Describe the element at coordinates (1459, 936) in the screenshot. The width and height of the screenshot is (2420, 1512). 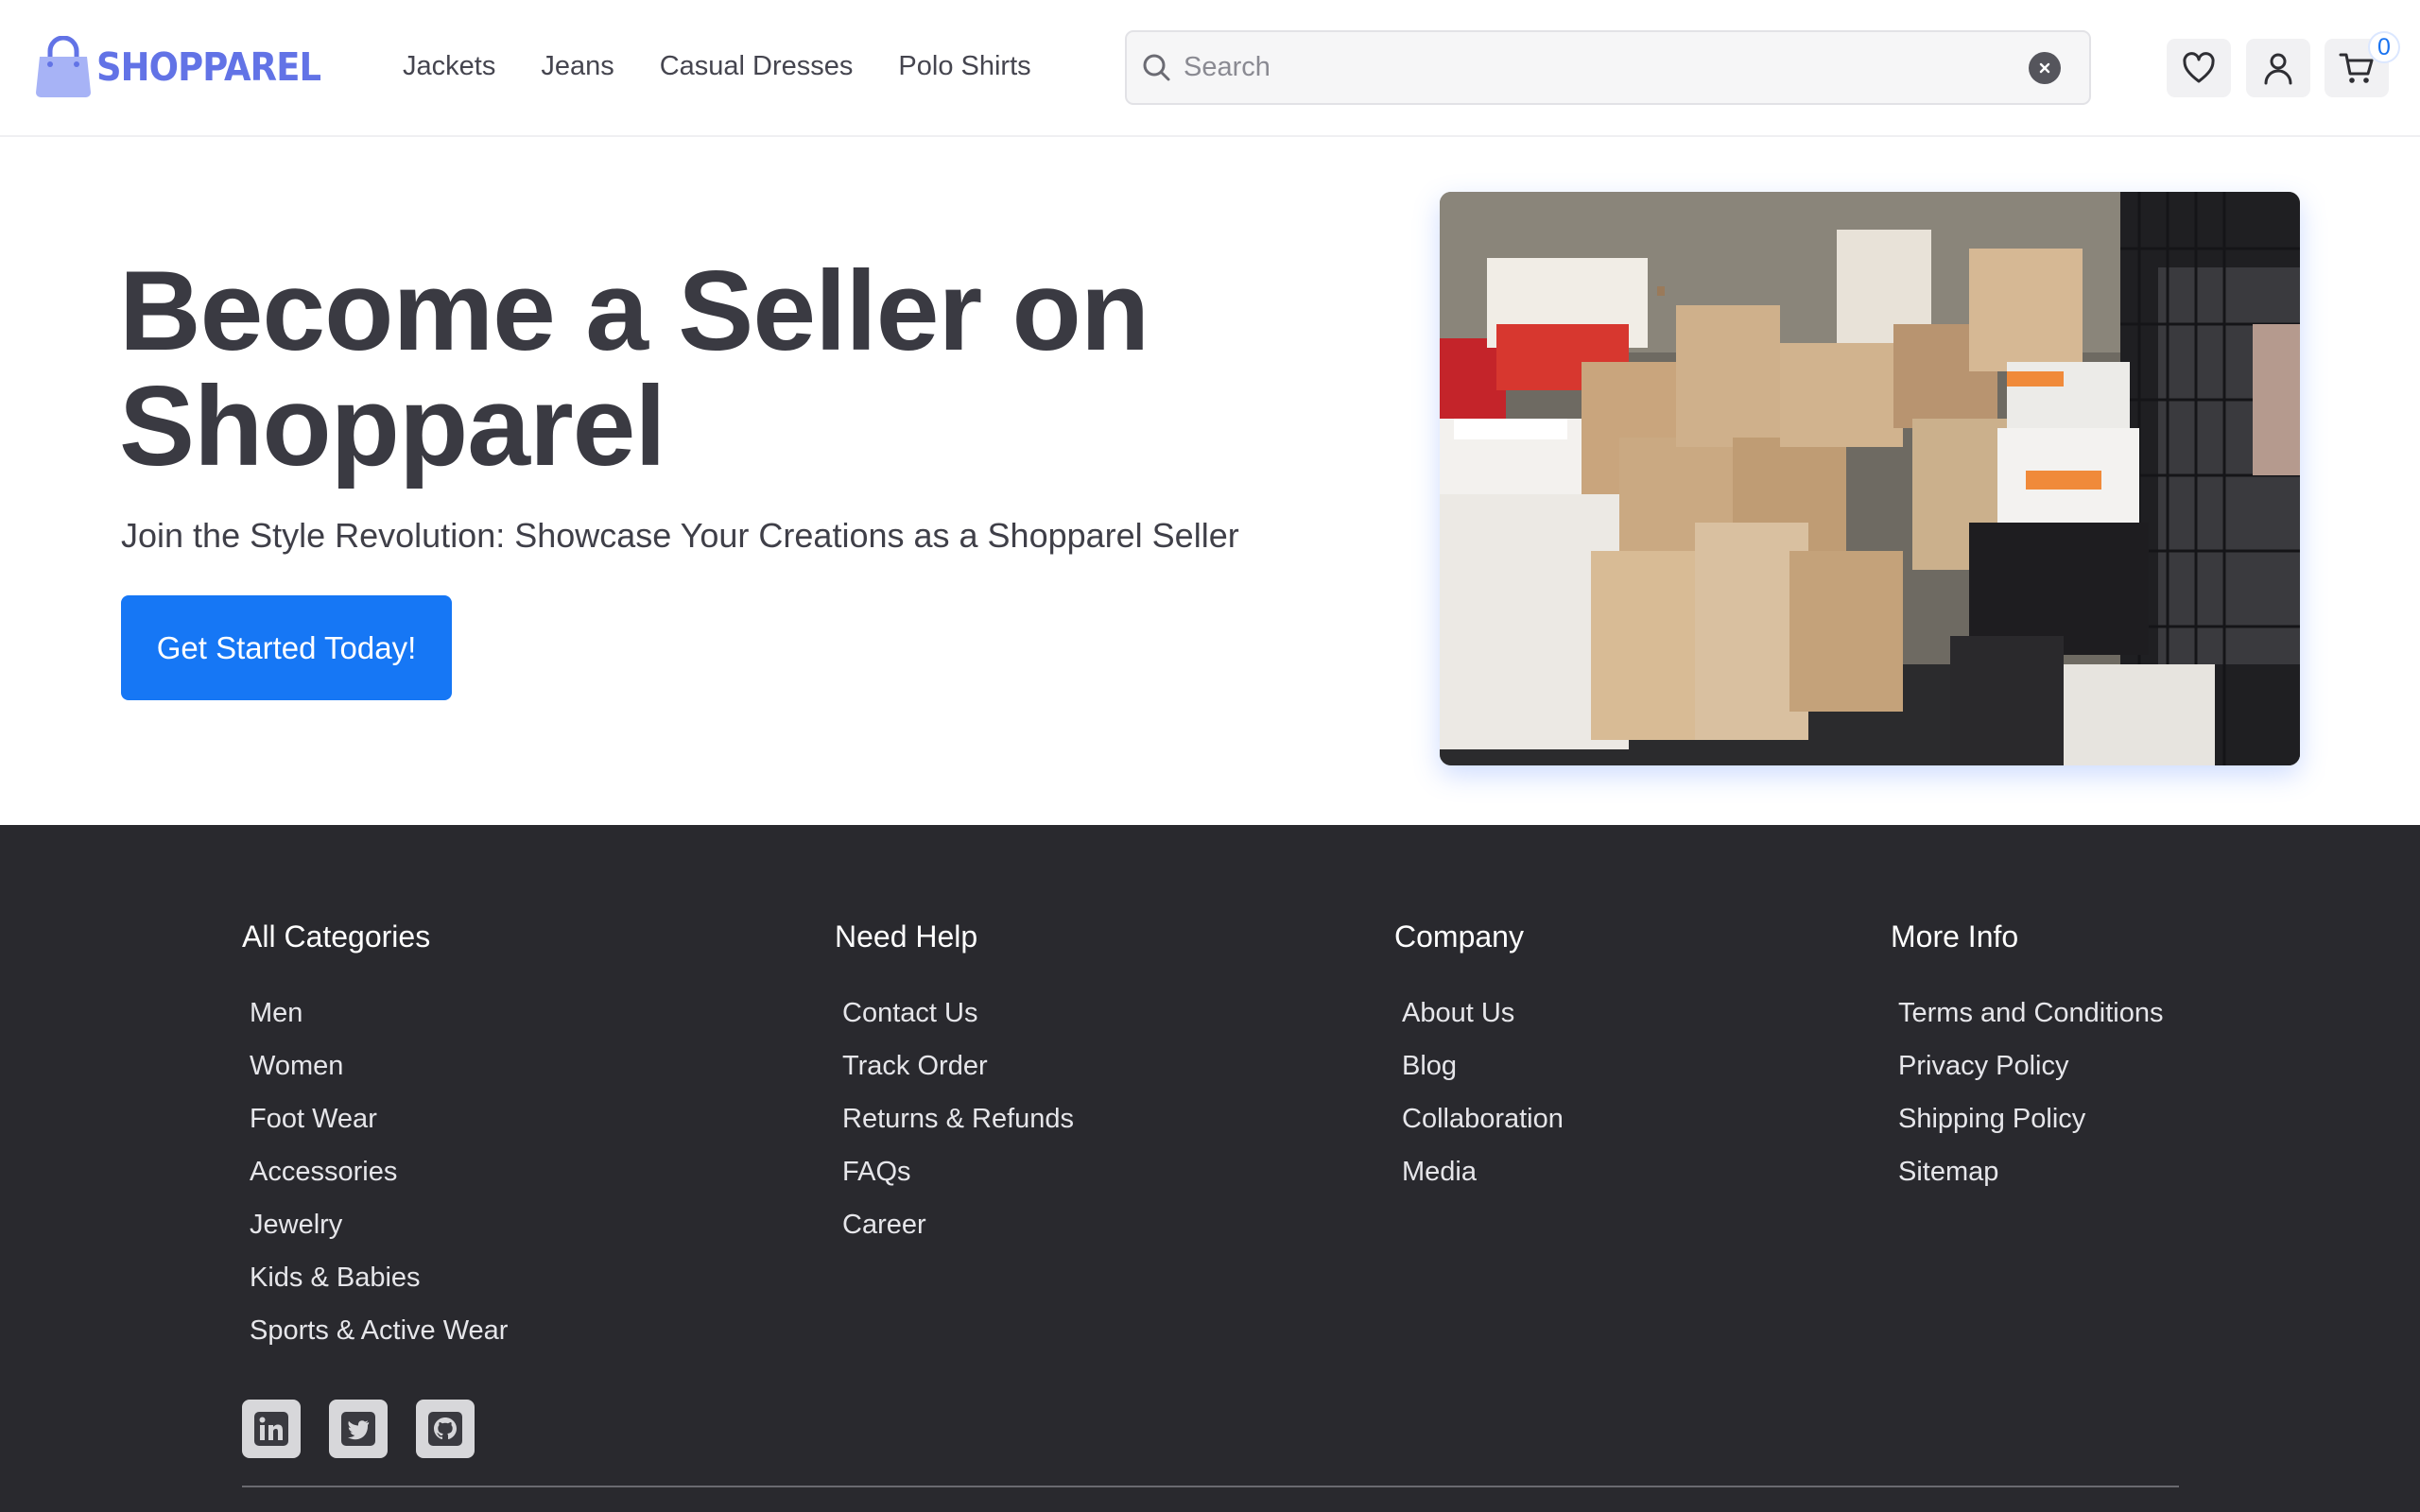
I see `footer-heading: Company` at that location.